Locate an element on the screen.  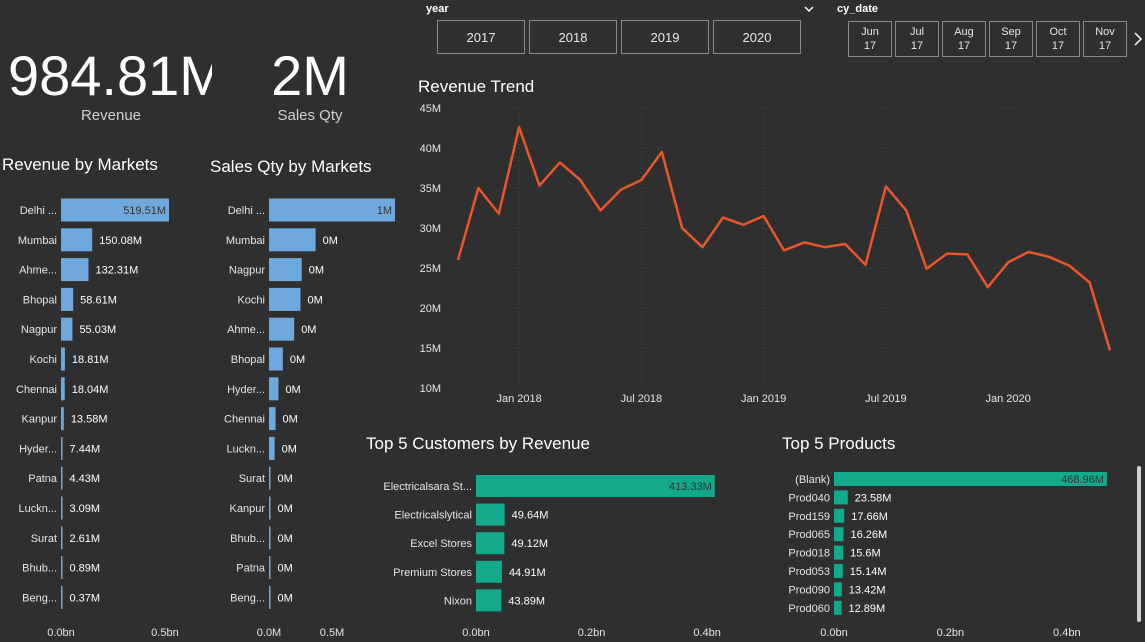
date-option-month: Oct is located at coordinates (1058, 32).